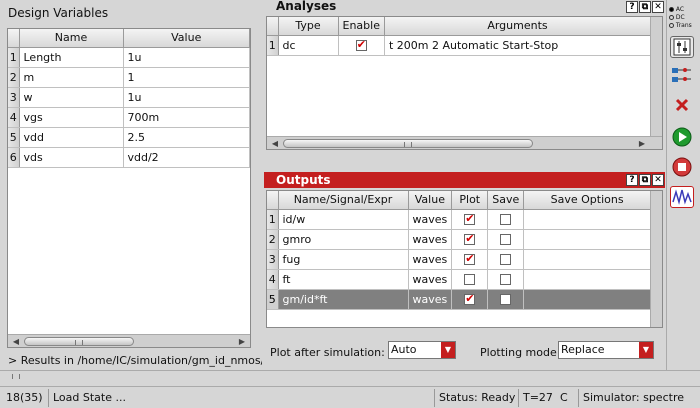  What do you see at coordinates (506, 200) in the screenshot?
I see `column-header-save: Save` at bounding box center [506, 200].